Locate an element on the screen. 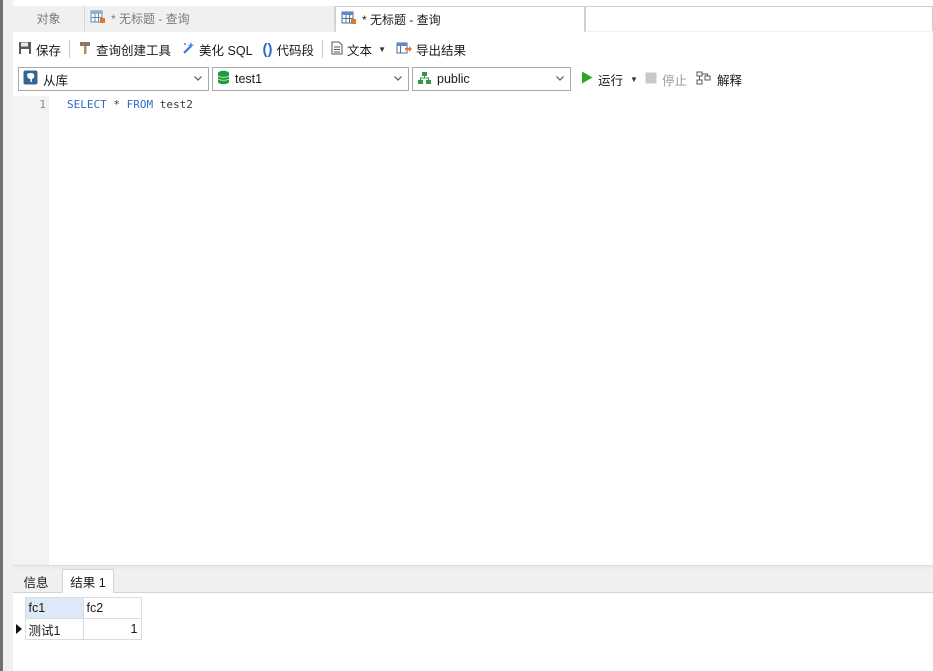 Image resolution: width=933 pixels, height=671 pixels. play-icon is located at coordinates (587, 79).